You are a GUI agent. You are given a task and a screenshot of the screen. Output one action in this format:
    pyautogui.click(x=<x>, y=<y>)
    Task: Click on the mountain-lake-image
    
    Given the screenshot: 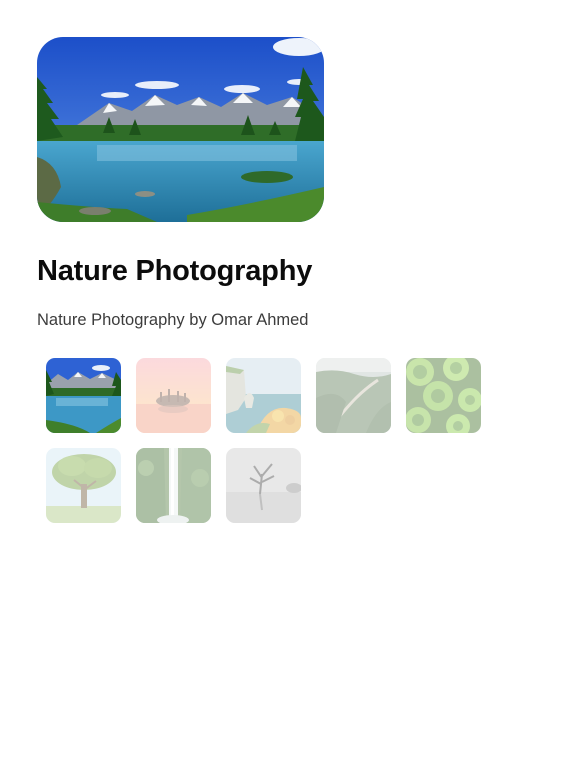 What is the action you would take?
    pyautogui.click(x=180, y=129)
    